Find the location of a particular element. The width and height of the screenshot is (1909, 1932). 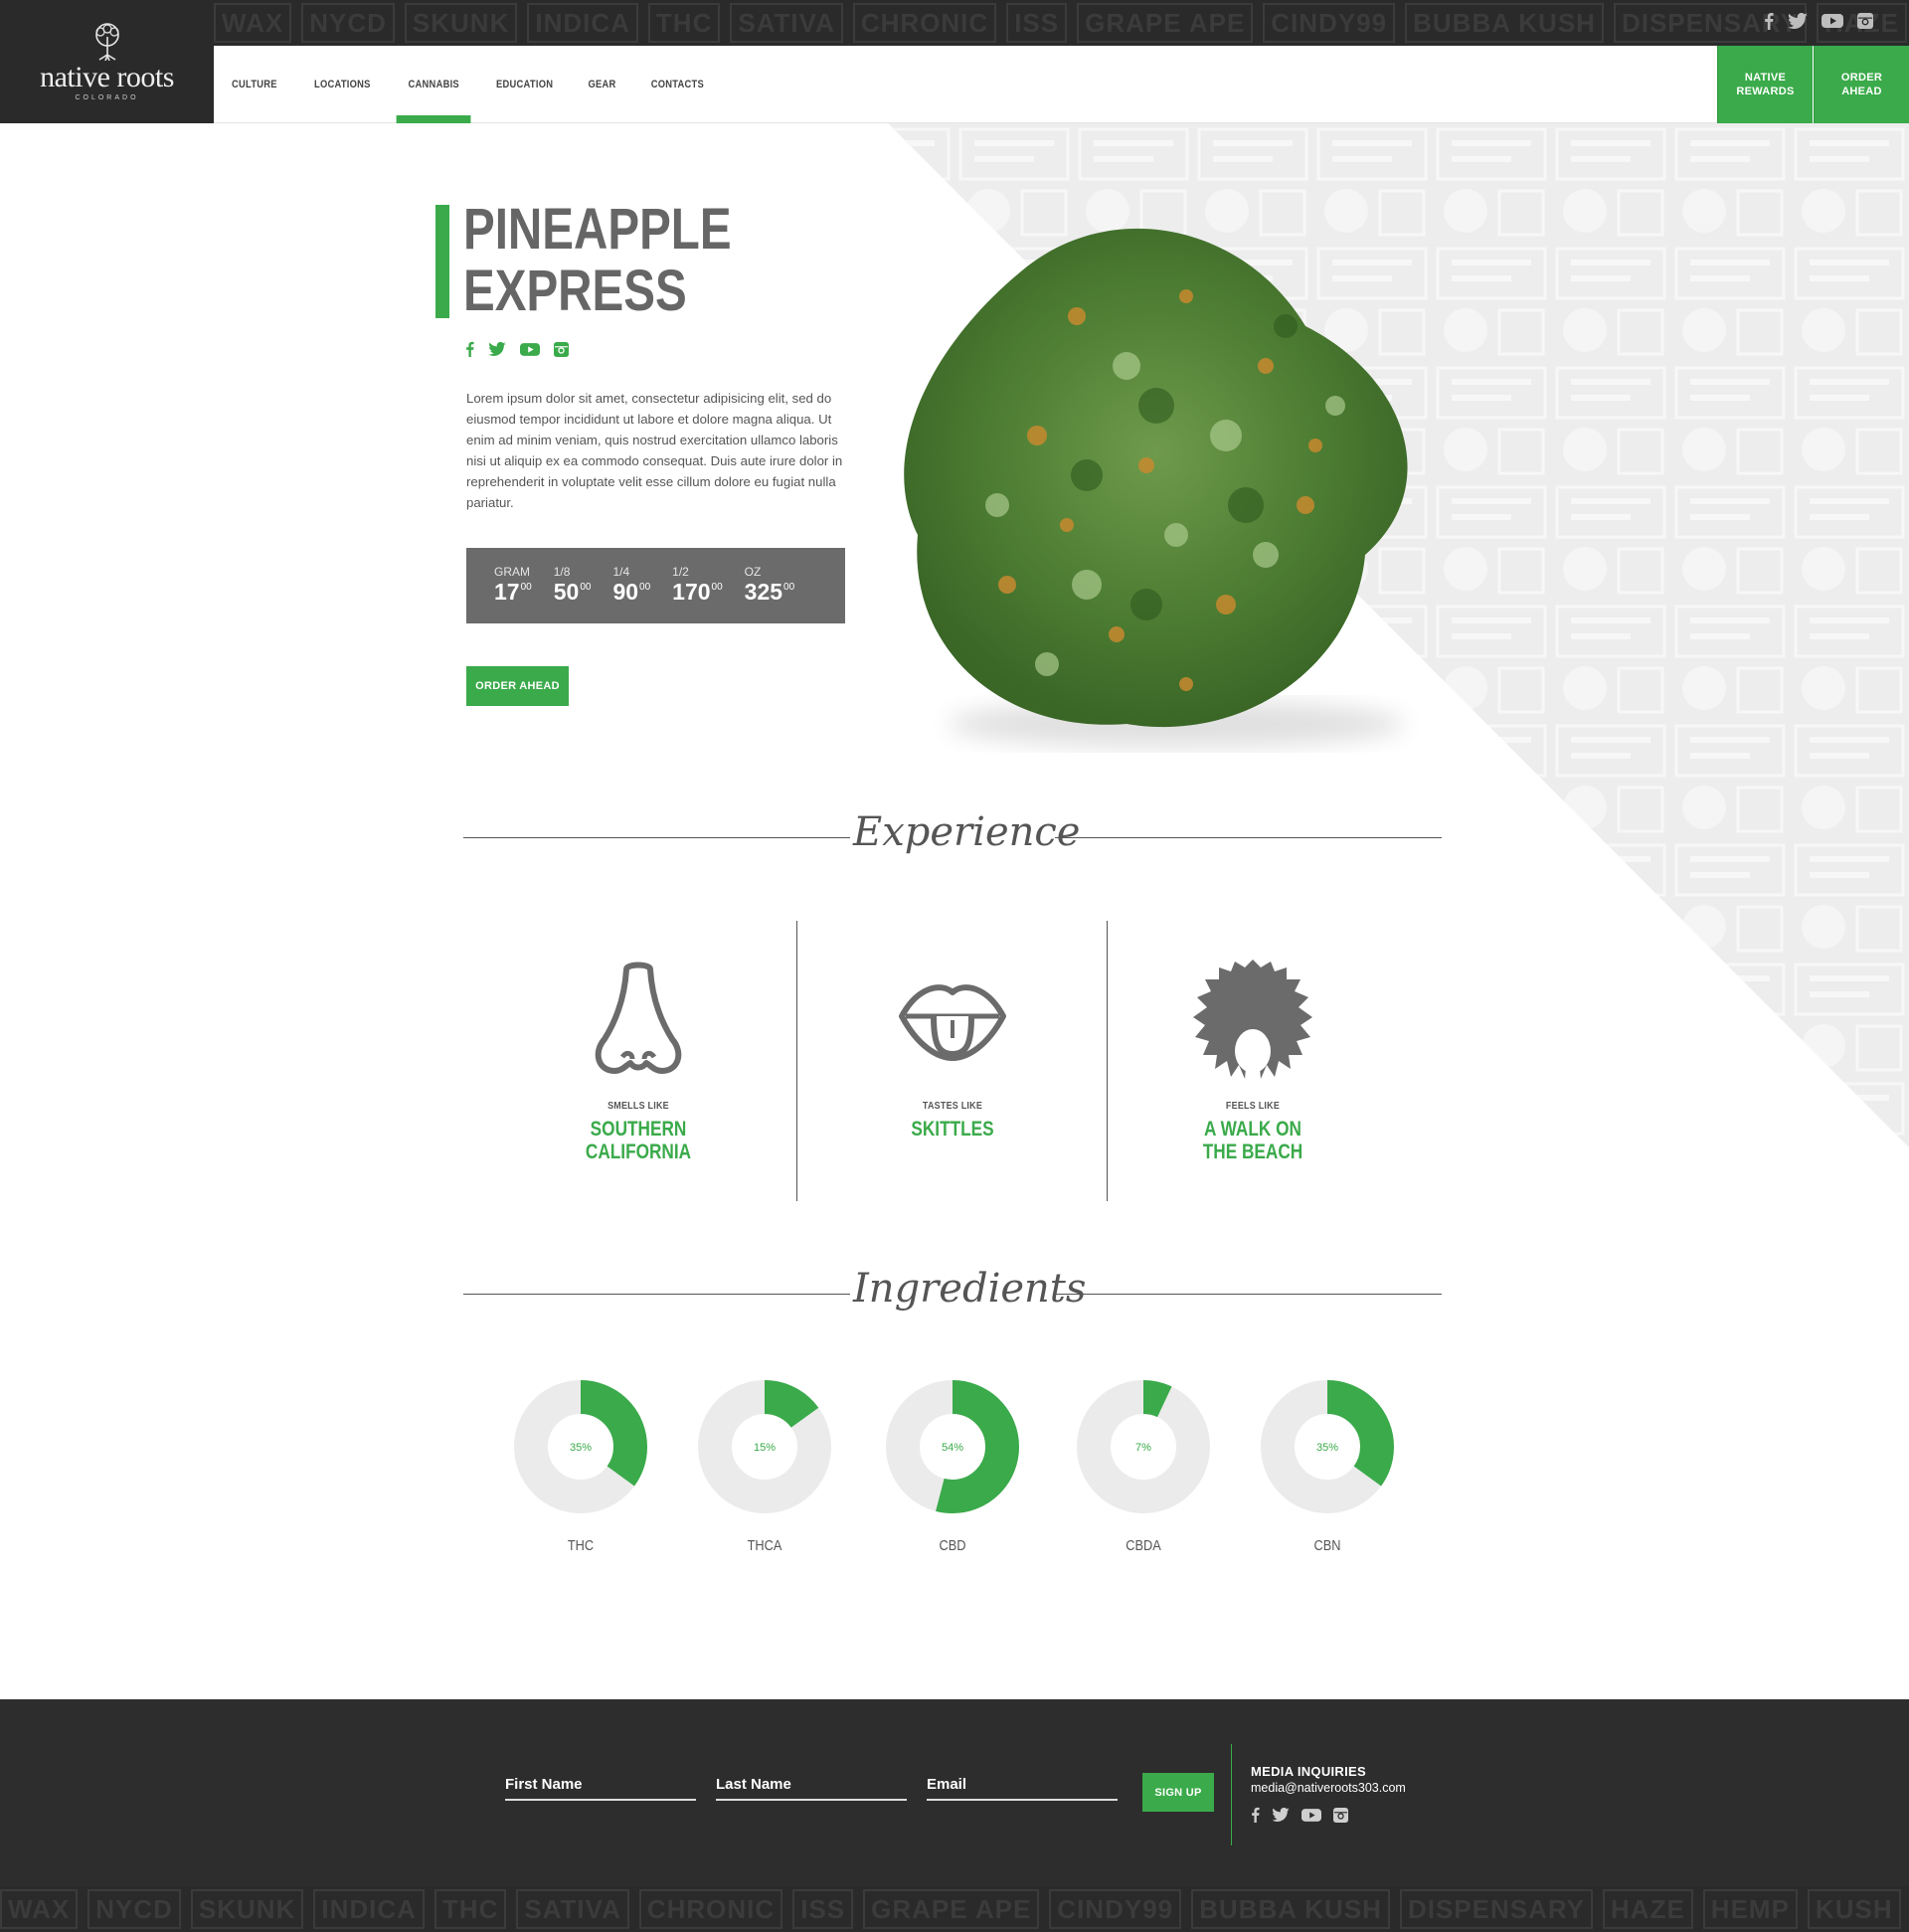

price-amount: 325 is located at coordinates (763, 592).